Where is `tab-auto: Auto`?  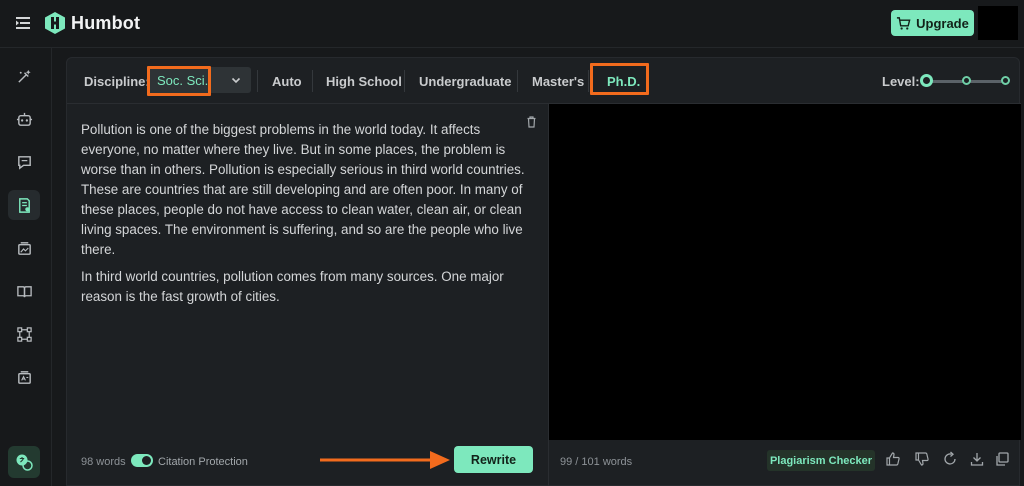 tab-auto: Auto is located at coordinates (287, 81).